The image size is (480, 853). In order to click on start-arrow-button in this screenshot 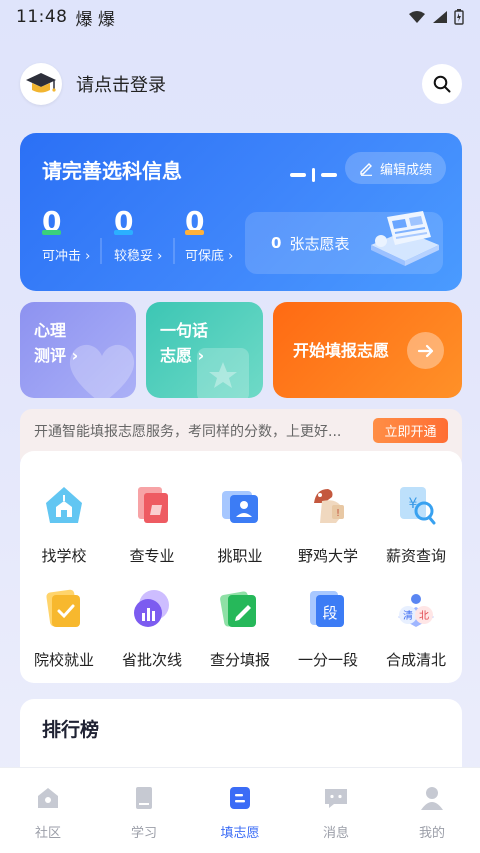, I will do `click(425, 350)`.